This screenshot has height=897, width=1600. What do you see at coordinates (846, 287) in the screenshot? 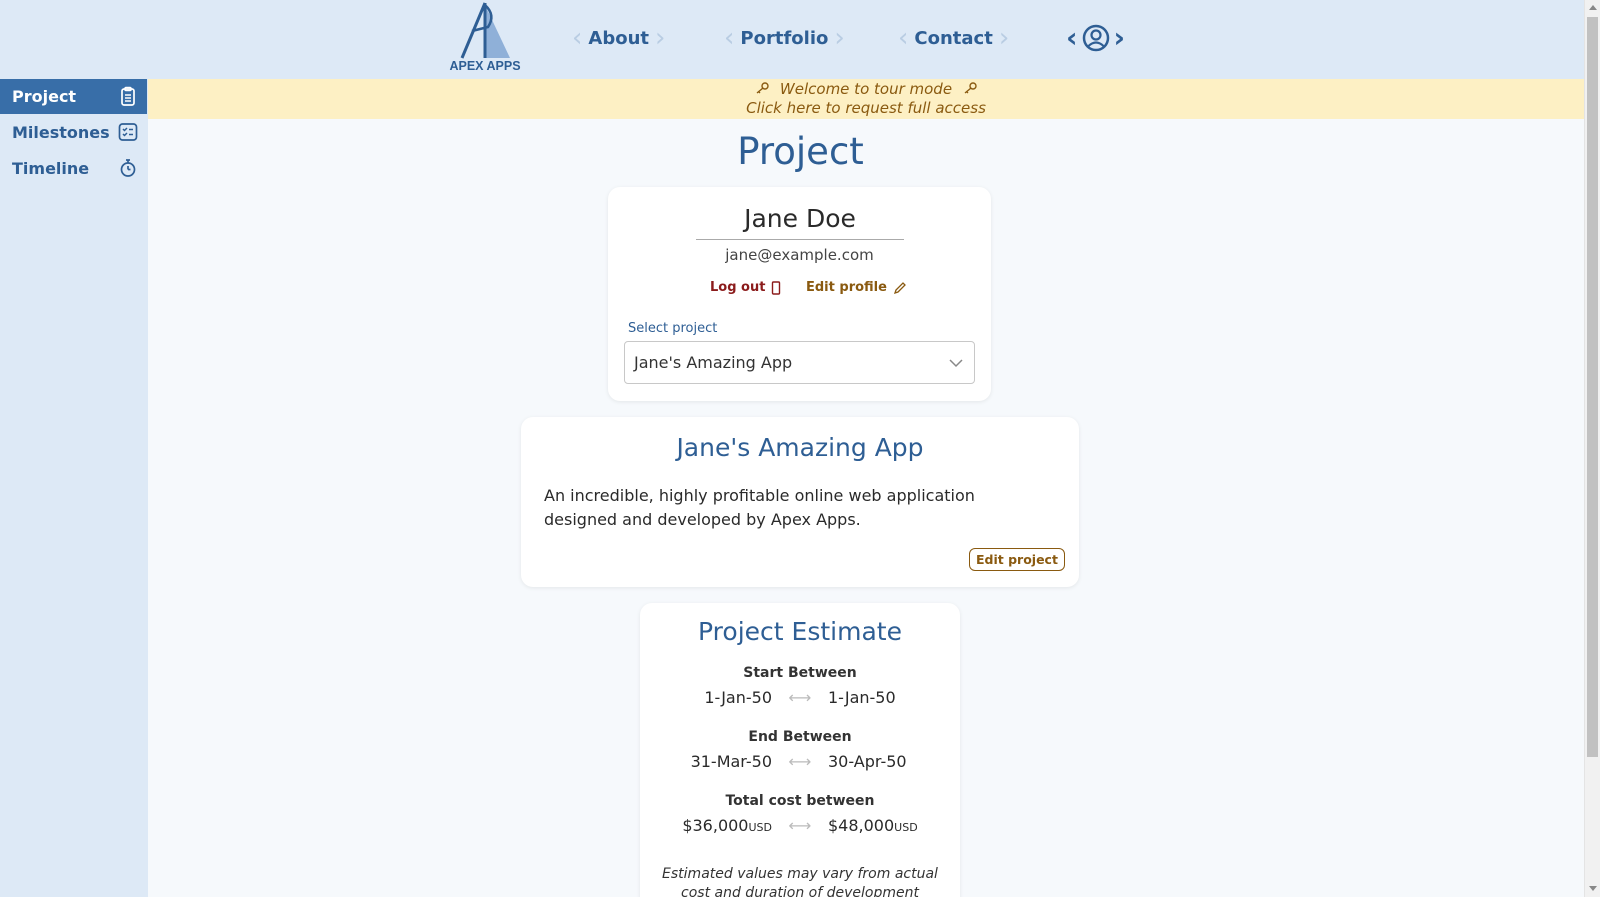
I see `edit-profile-label: Edit profile` at bounding box center [846, 287].